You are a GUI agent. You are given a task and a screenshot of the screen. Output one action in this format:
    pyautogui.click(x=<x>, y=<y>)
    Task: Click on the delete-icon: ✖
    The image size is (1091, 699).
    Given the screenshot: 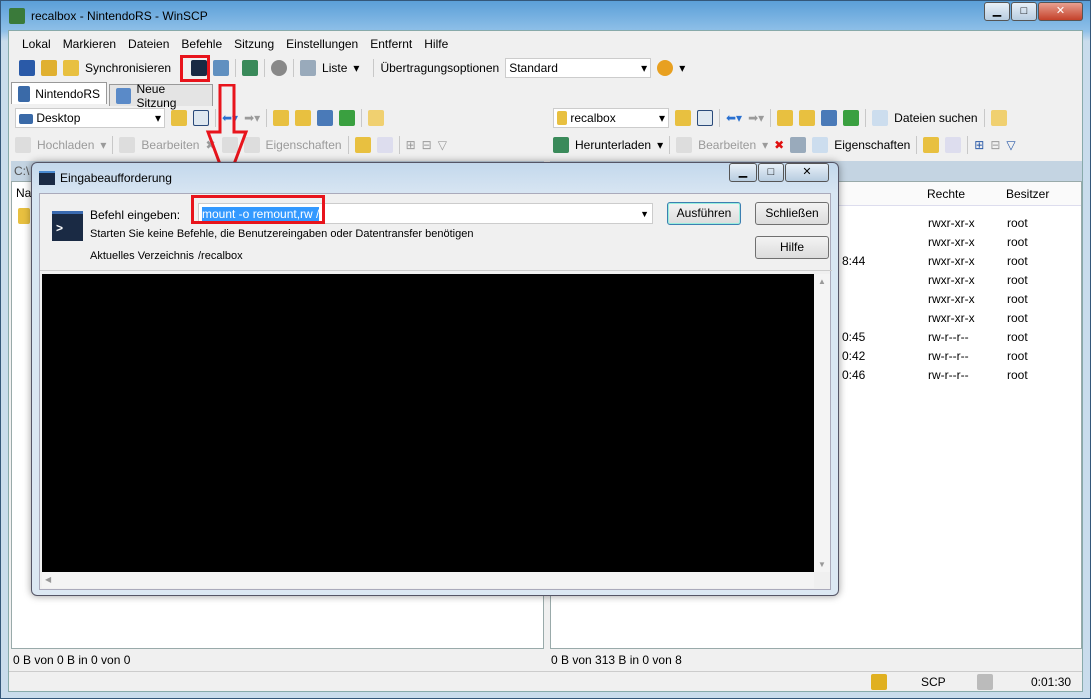 What is the action you would take?
    pyautogui.click(x=779, y=145)
    